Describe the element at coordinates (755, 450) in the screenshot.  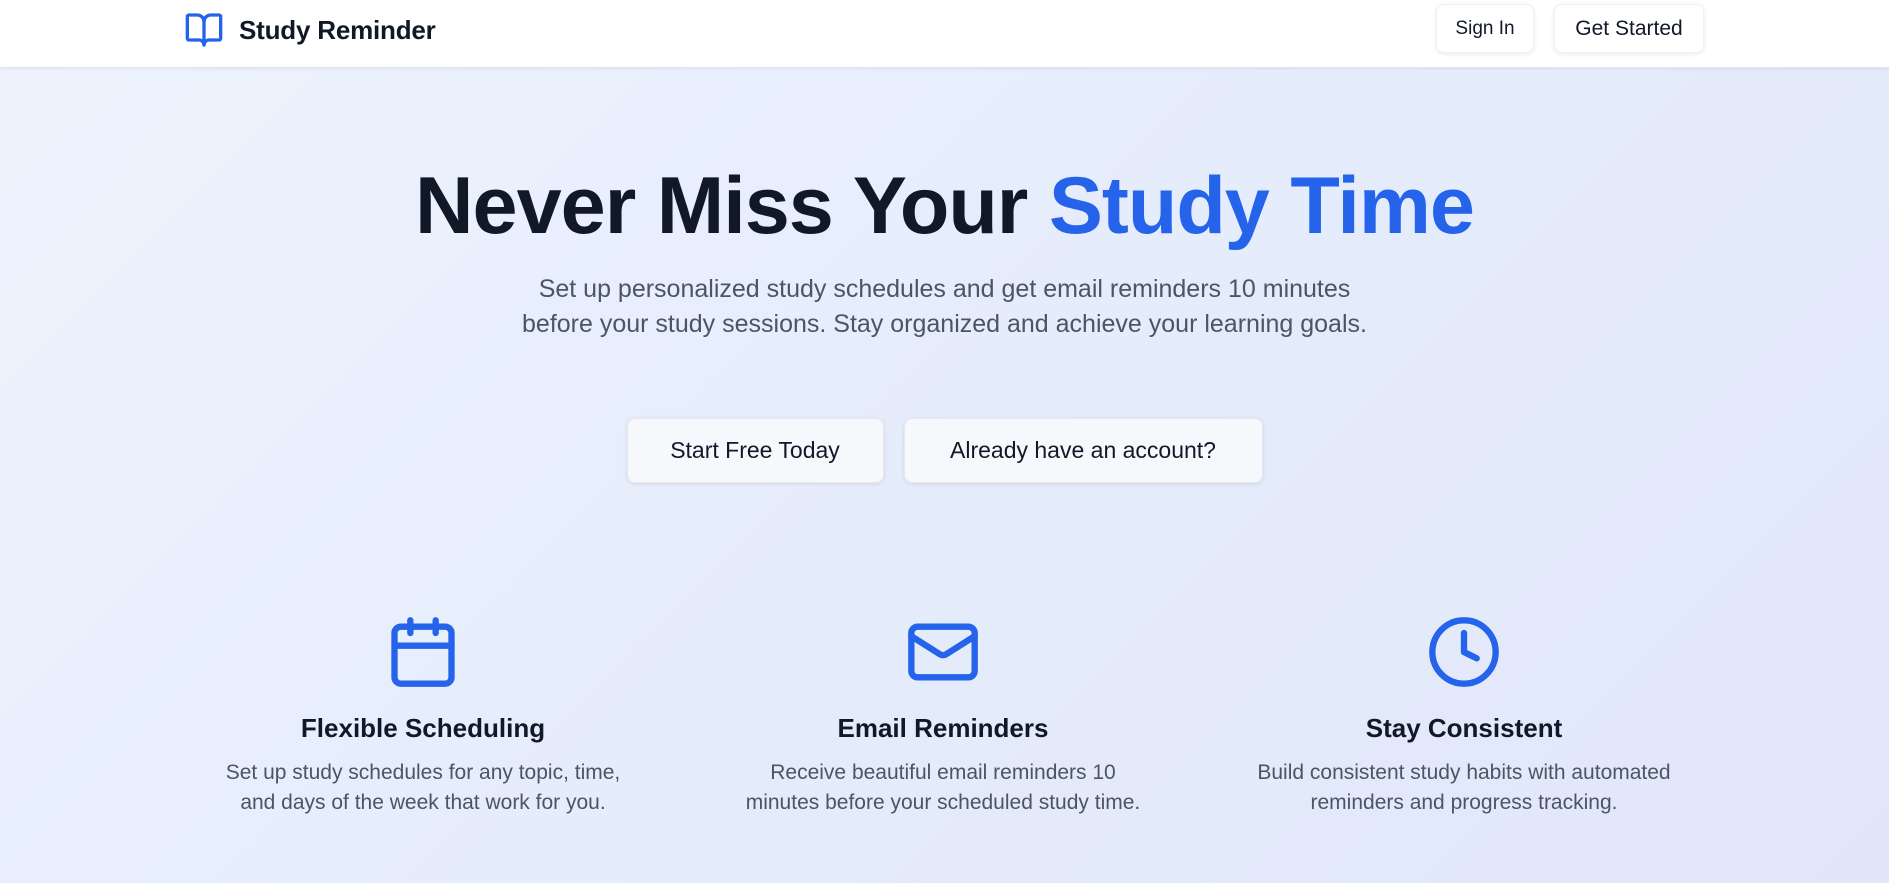
I see `start-free-button: Start Free Today` at that location.